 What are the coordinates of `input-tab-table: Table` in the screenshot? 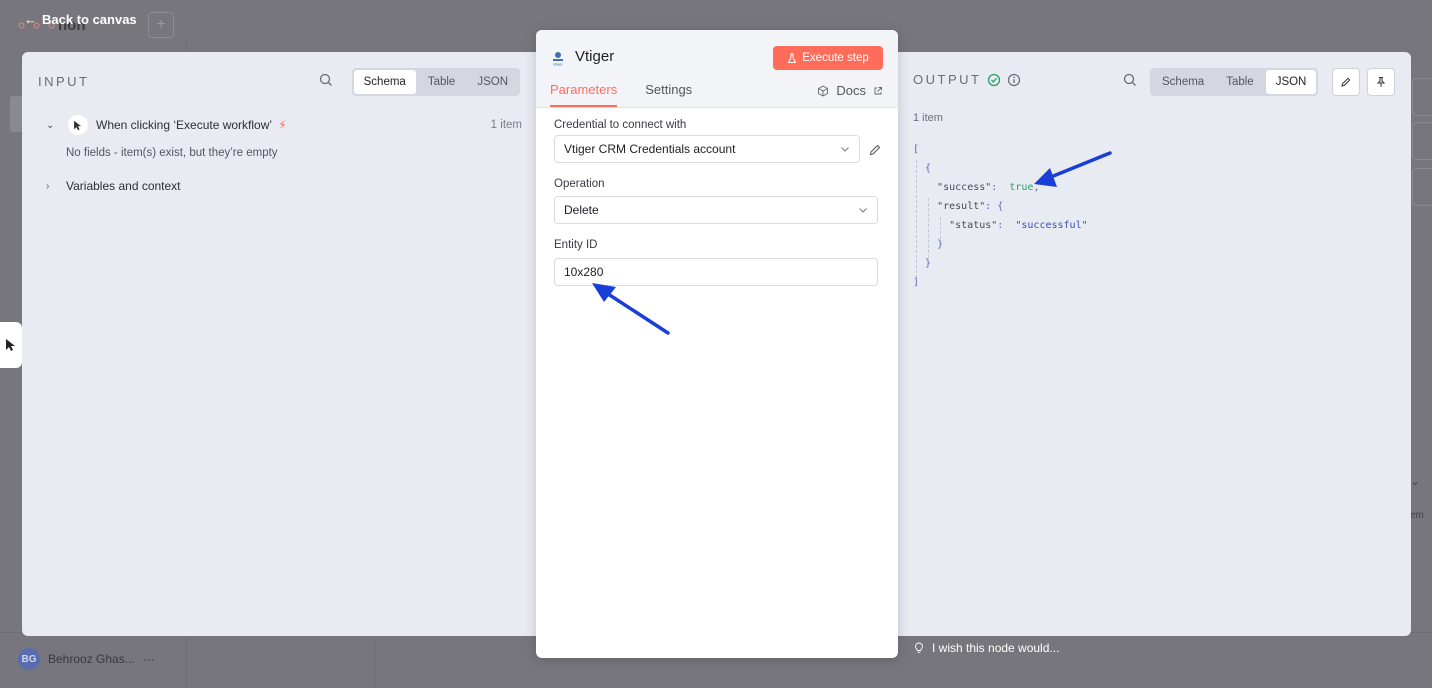 It's located at (442, 82).